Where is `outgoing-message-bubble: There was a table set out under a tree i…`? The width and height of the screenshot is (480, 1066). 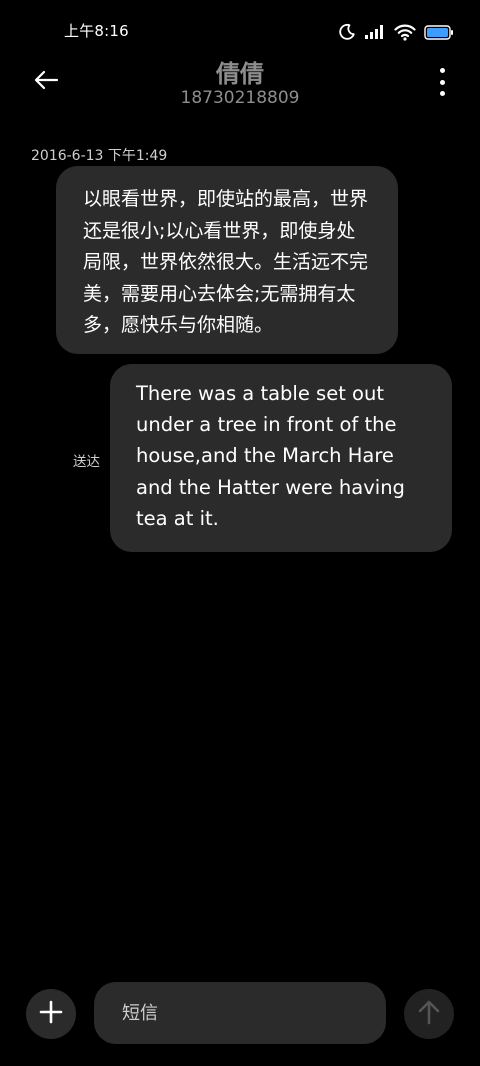 outgoing-message-bubble: There was a table set out under a tree i… is located at coordinates (281, 458).